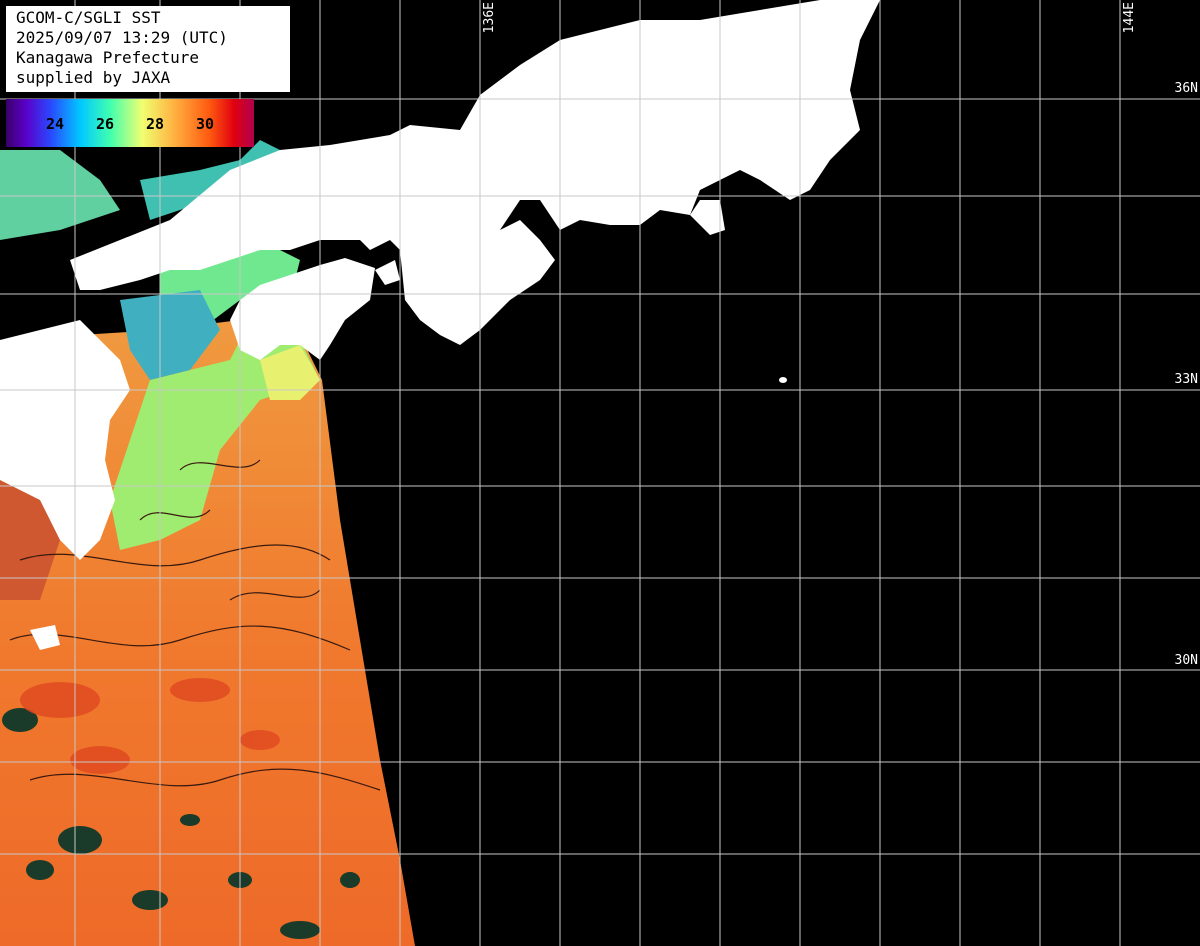 The height and width of the screenshot is (946, 1200). I want to click on info-prefecture: Kanagawa Prefecture, so click(108, 57).